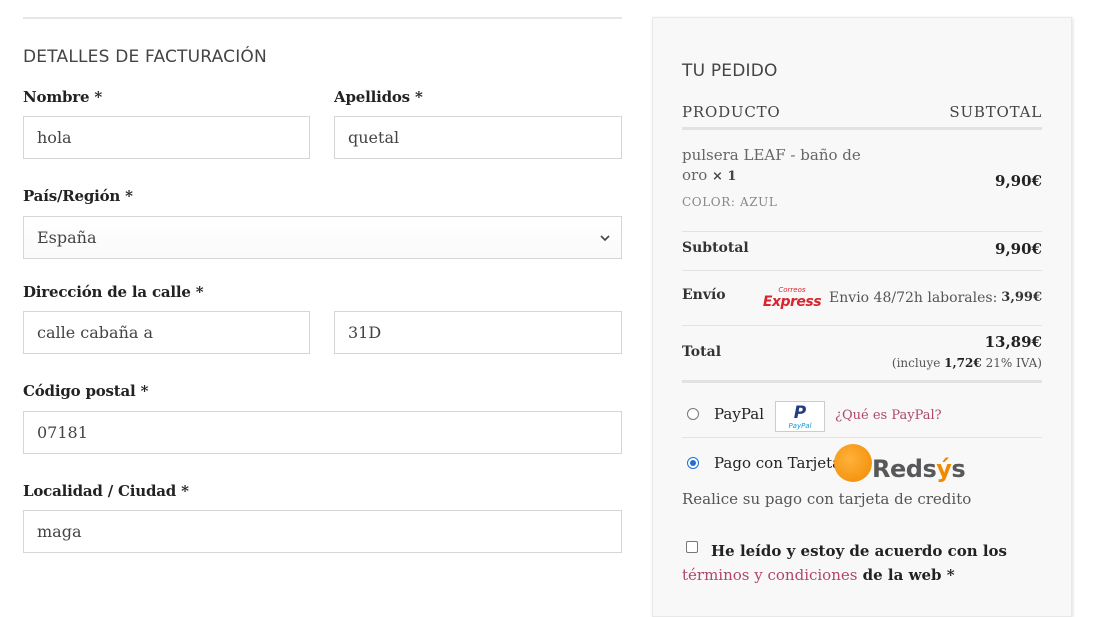 This screenshot has width=1108, height=617. I want to click on last-name-label: Apellidos *, so click(378, 97).